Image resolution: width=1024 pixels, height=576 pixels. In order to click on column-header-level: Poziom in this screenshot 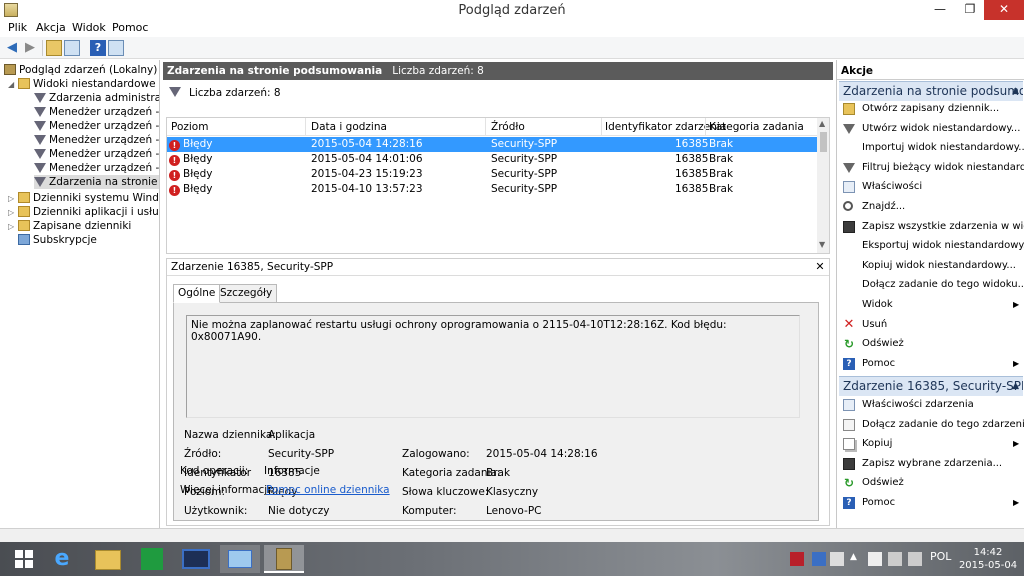, I will do `click(189, 128)`.